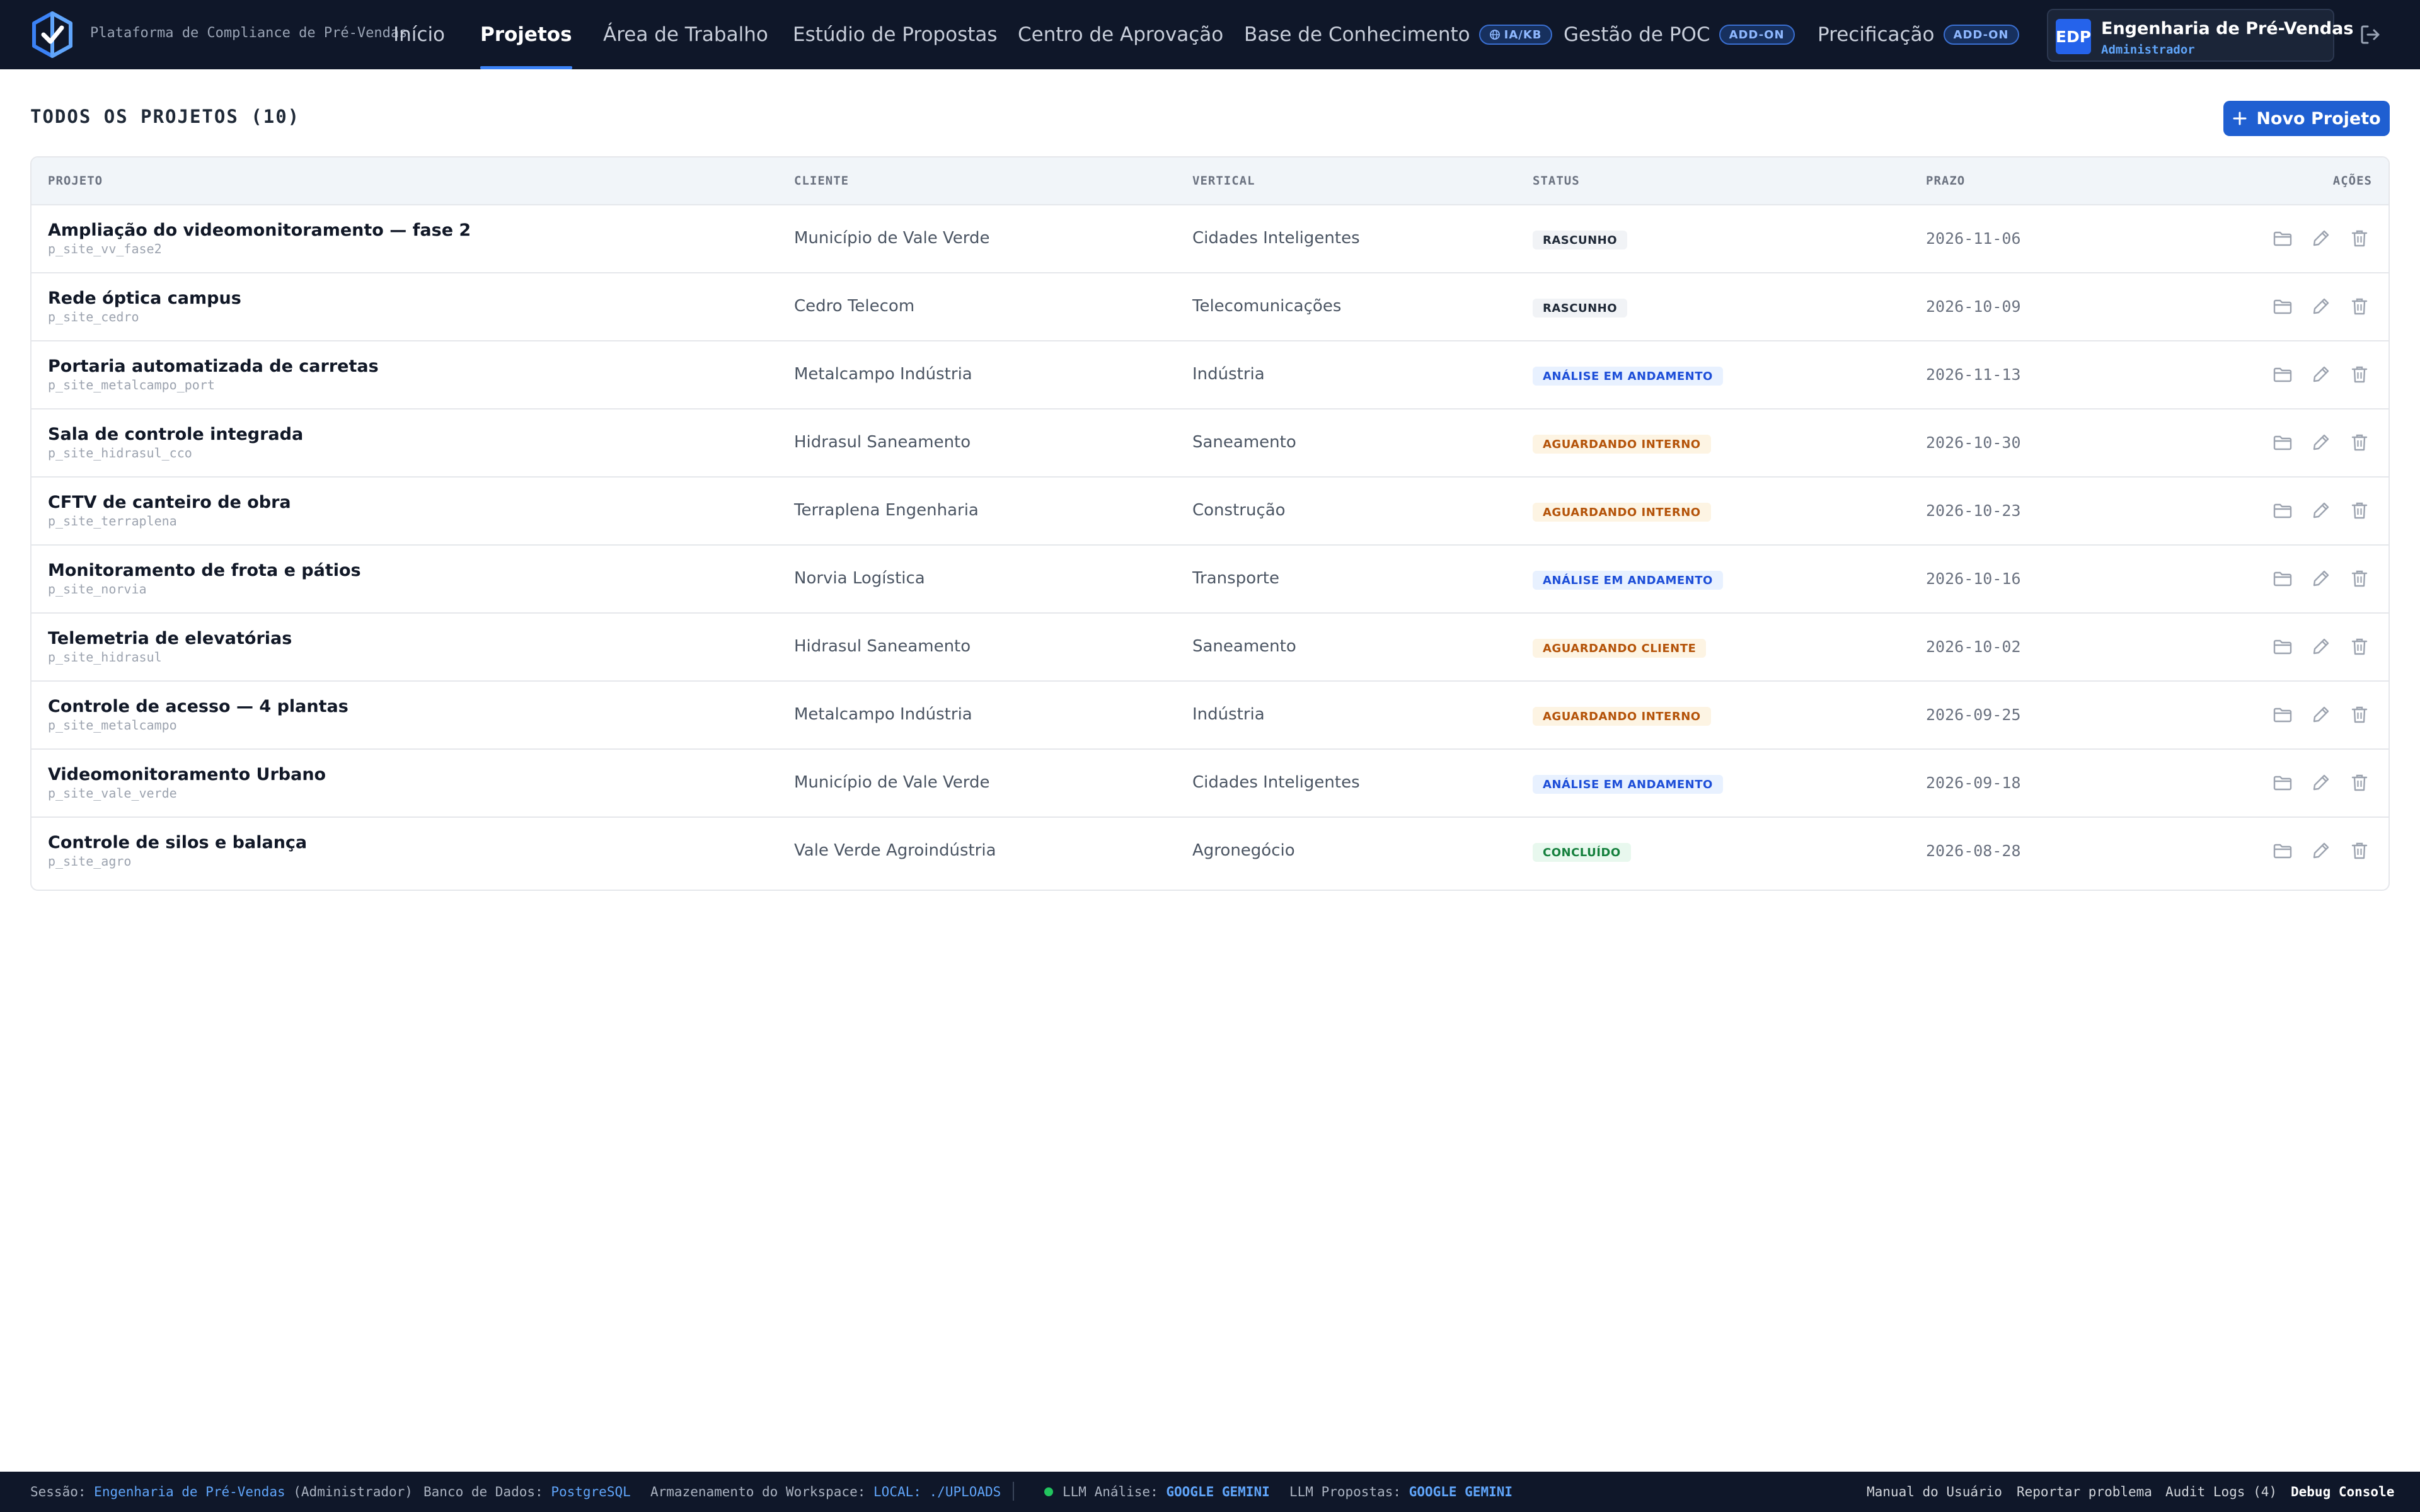  What do you see at coordinates (187, 774) in the screenshot?
I see `project-name: Videomonitoramento Urbano` at bounding box center [187, 774].